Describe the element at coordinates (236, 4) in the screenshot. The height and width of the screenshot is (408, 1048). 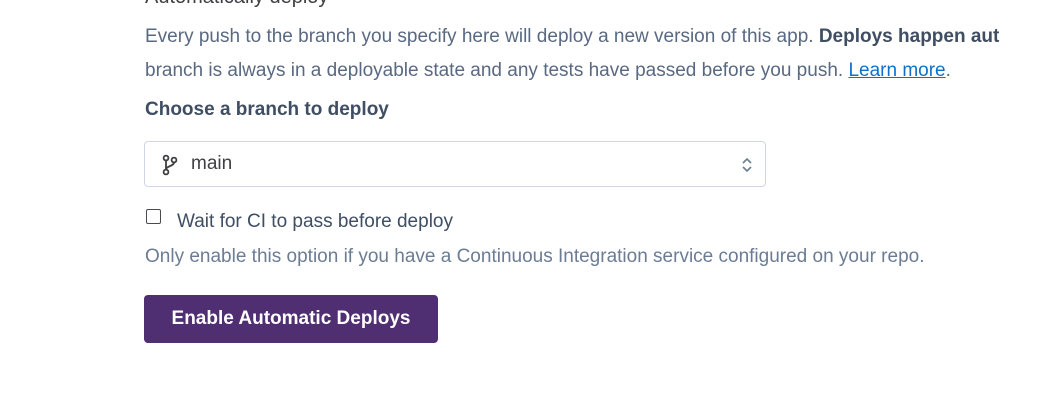
I see `section-heading: Automatically deploy` at that location.